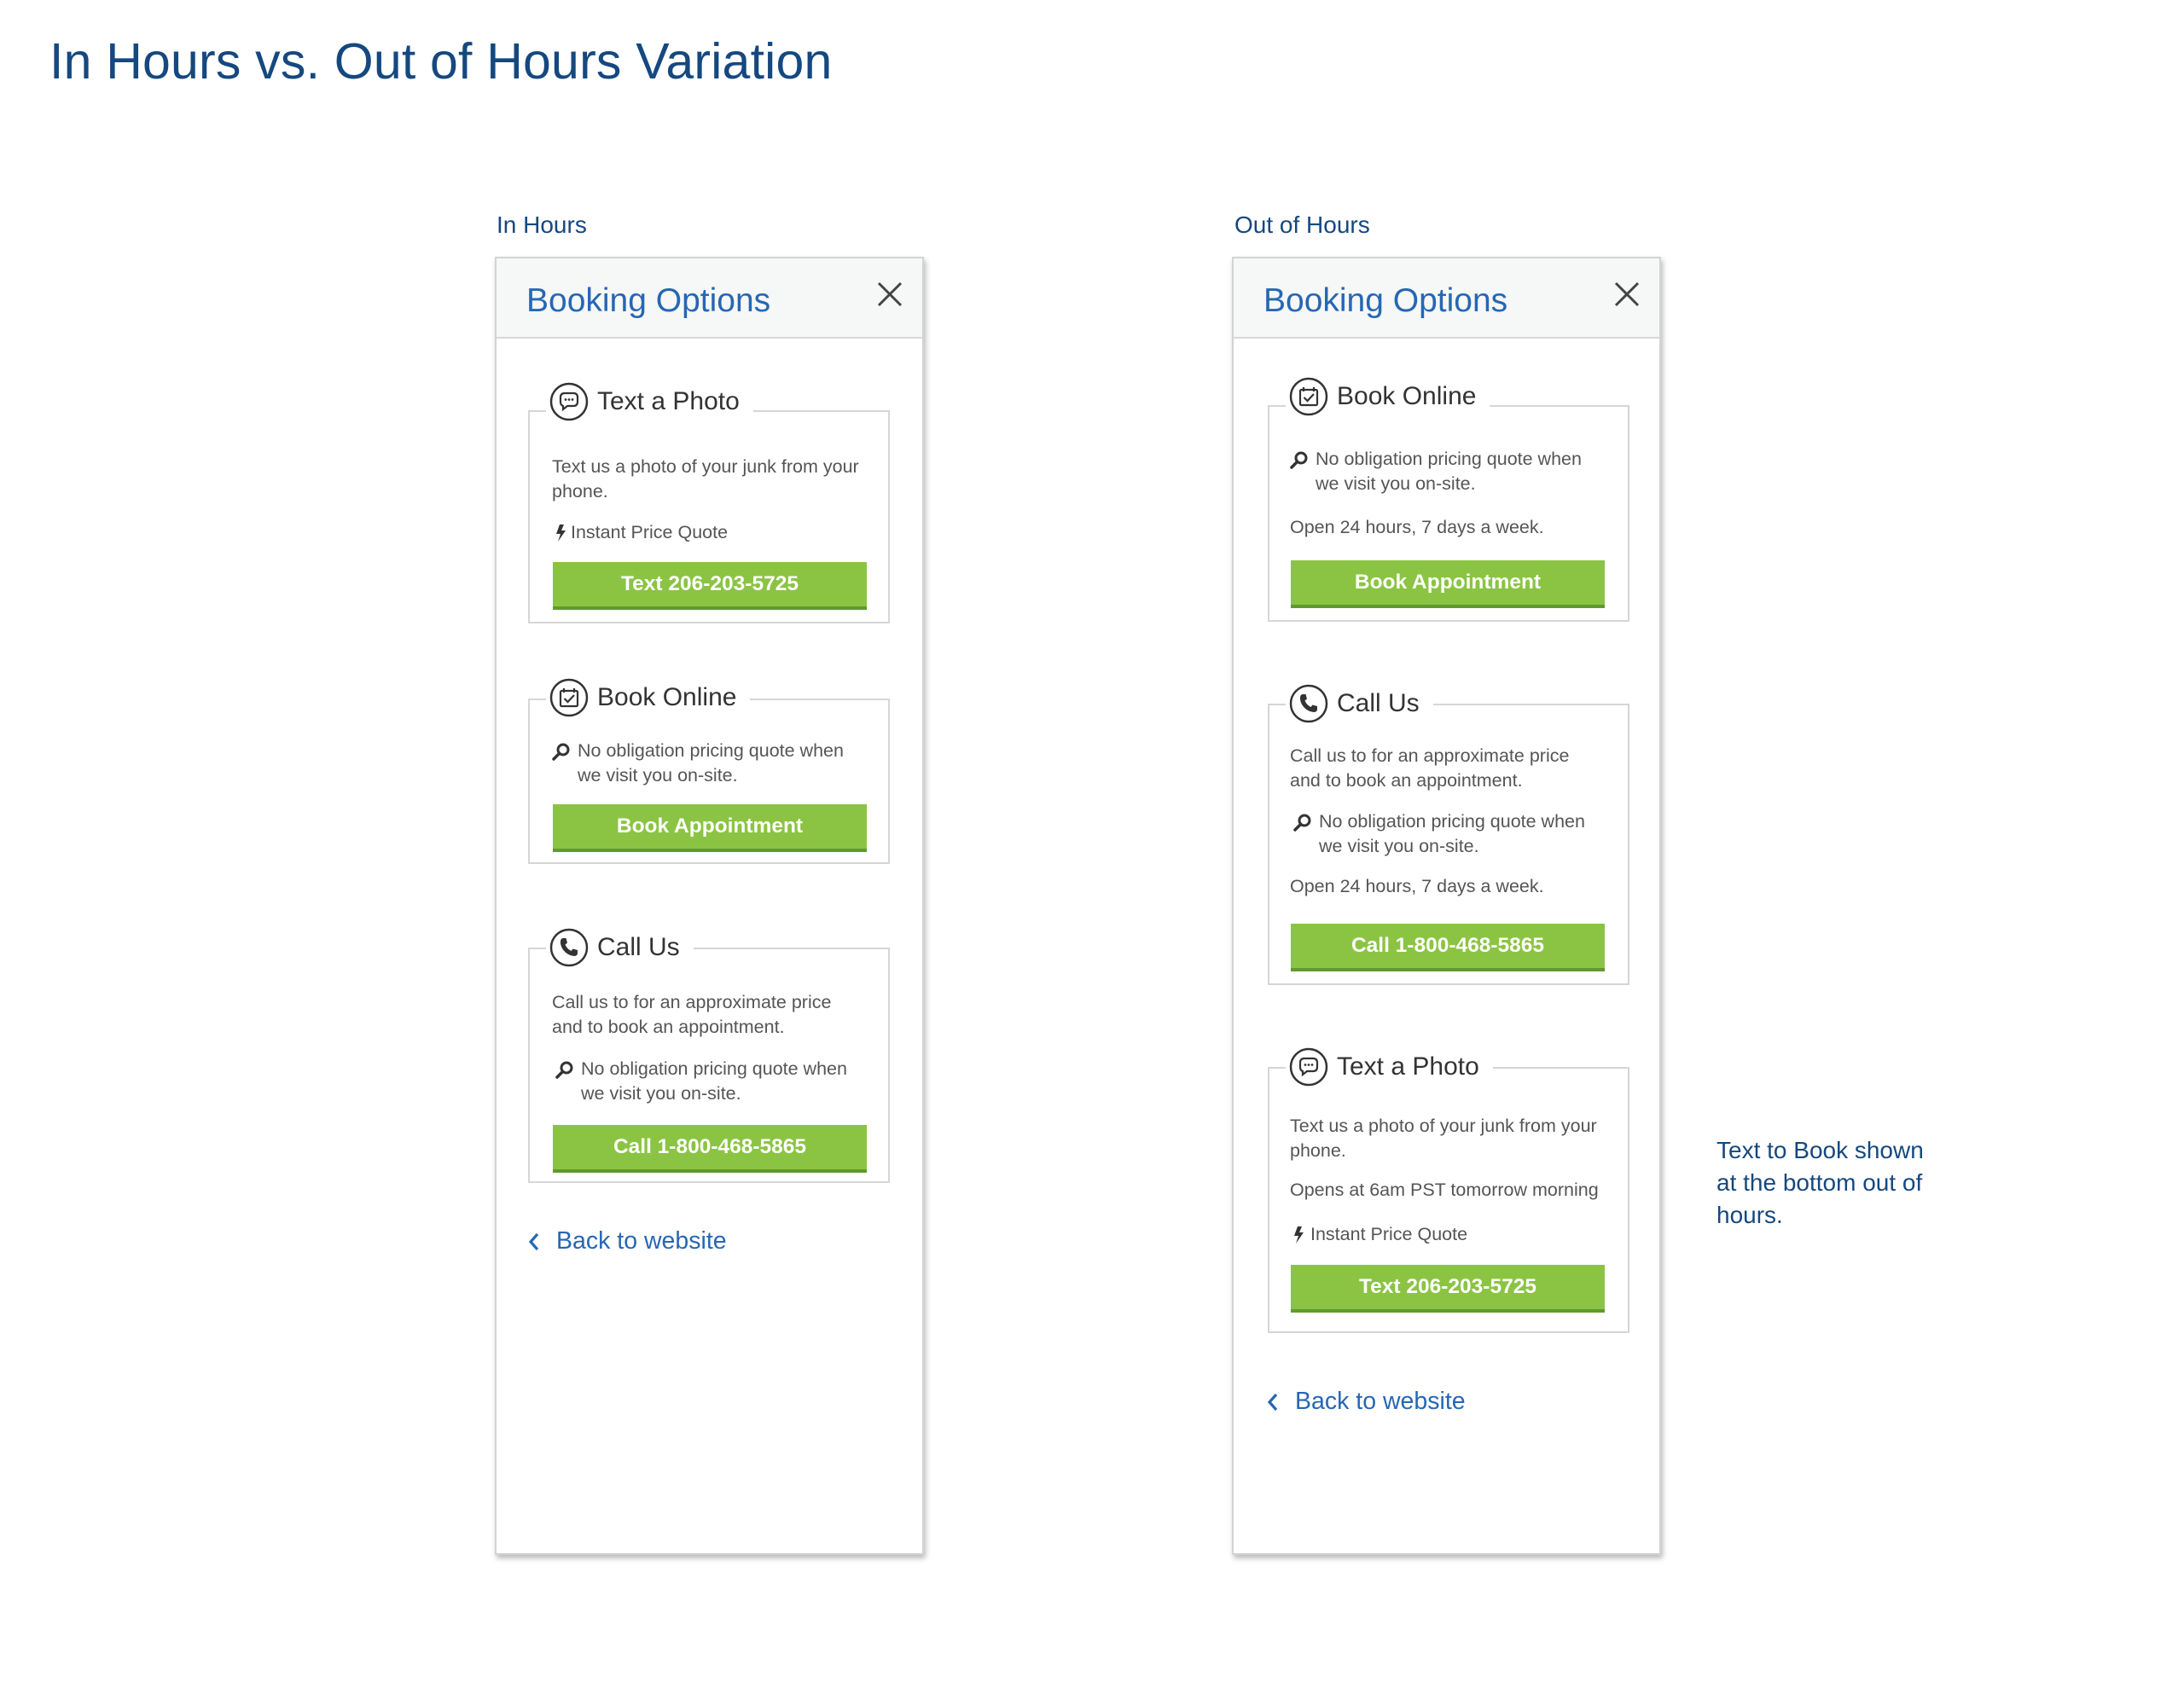 The image size is (2184, 1687). I want to click on out-of-hours-label: Out of Hours, so click(1302, 225).